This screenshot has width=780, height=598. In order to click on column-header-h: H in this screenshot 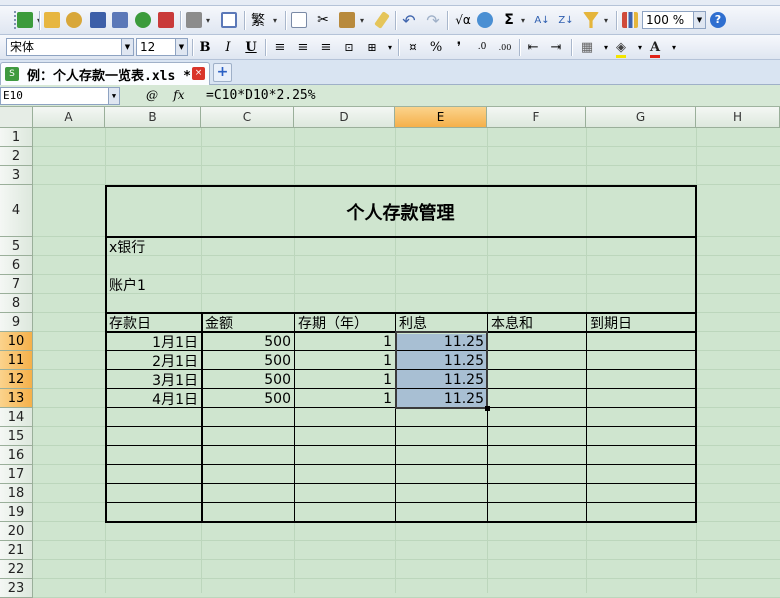, I will do `click(738, 117)`.